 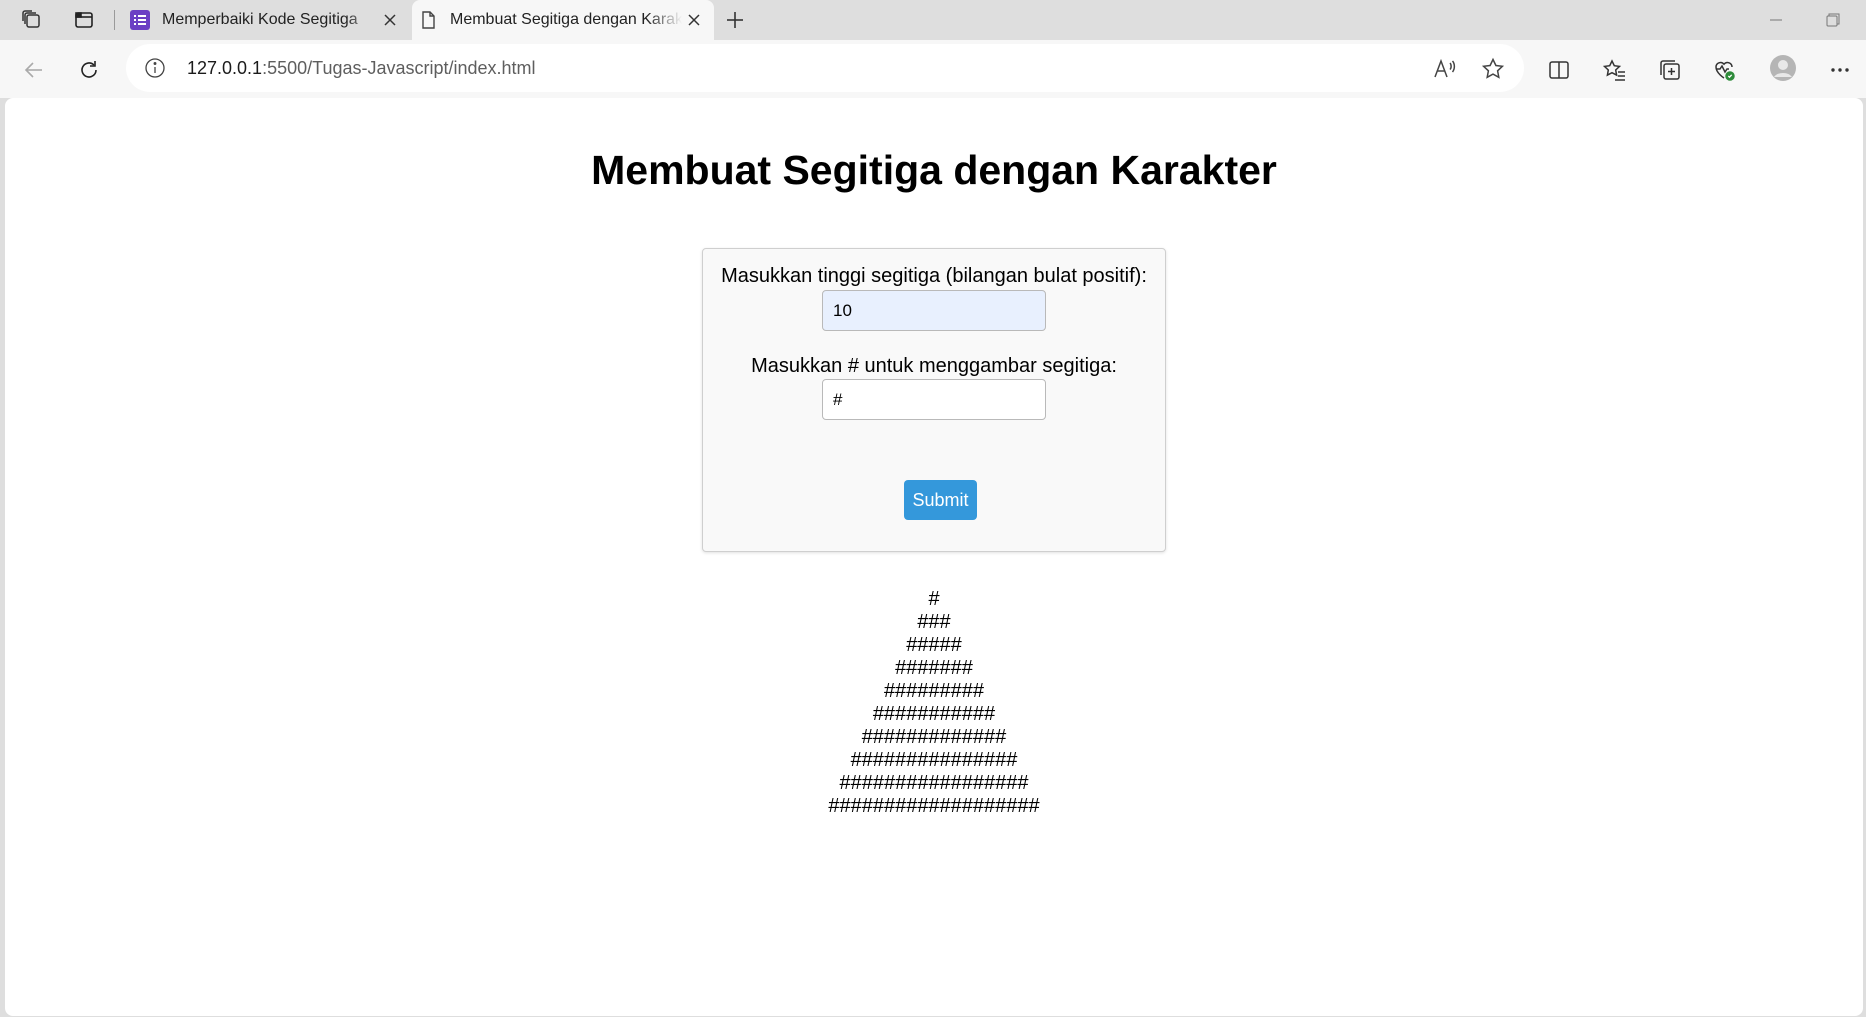 What do you see at coordinates (89, 70) in the screenshot?
I see `refresh-icon` at bounding box center [89, 70].